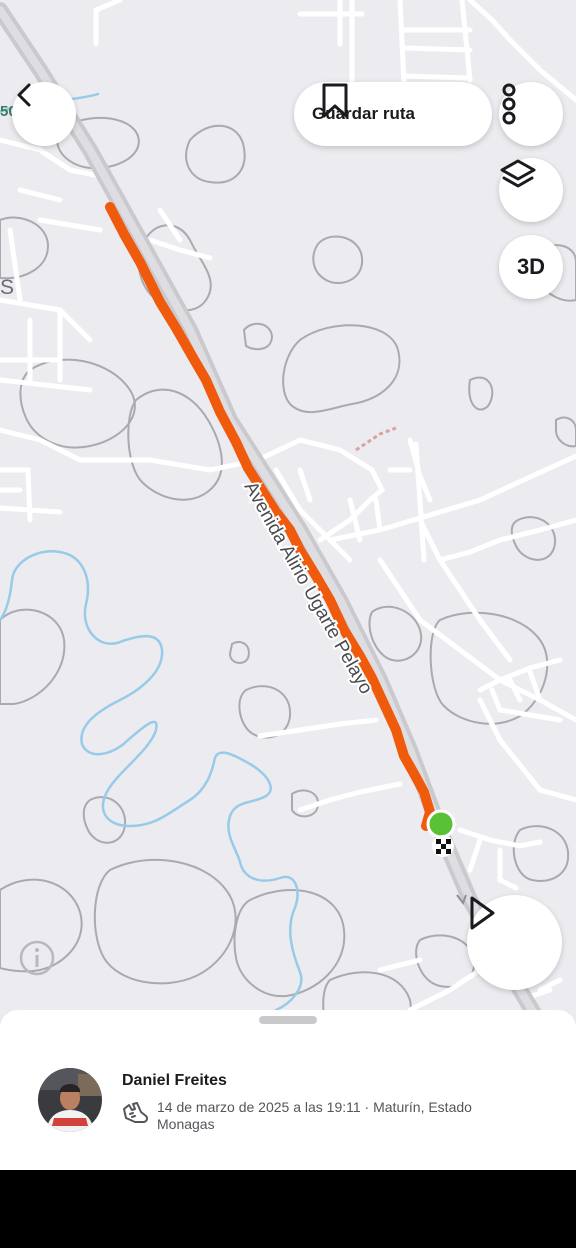 This screenshot has height=1248, width=576. Describe the element at coordinates (441, 824) in the screenshot. I see `start-marker` at that location.